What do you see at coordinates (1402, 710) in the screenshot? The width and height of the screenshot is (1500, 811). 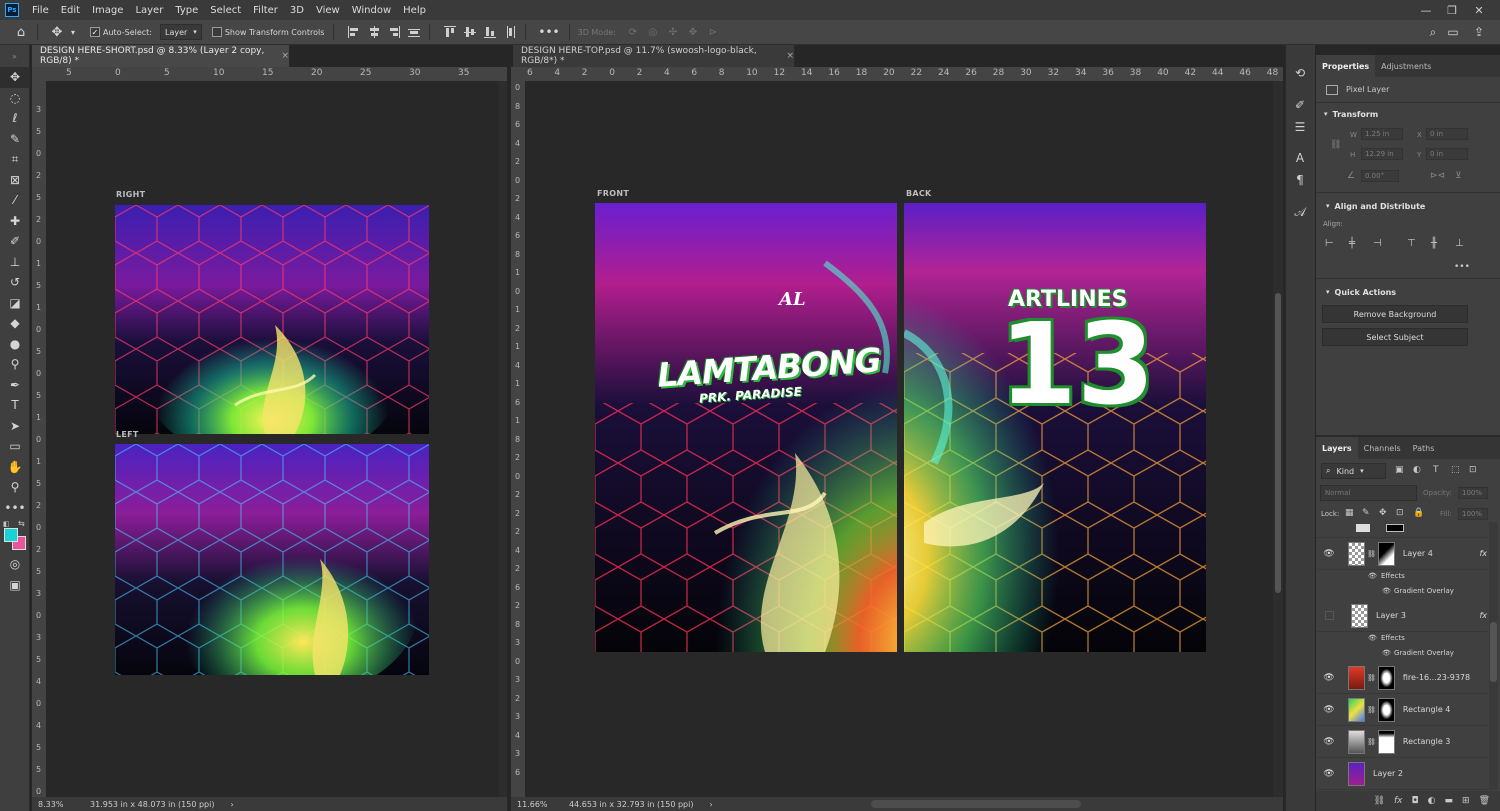 I see `layer-row-rectangle-4: 👁 ⛓ Rectangle 4` at bounding box center [1402, 710].